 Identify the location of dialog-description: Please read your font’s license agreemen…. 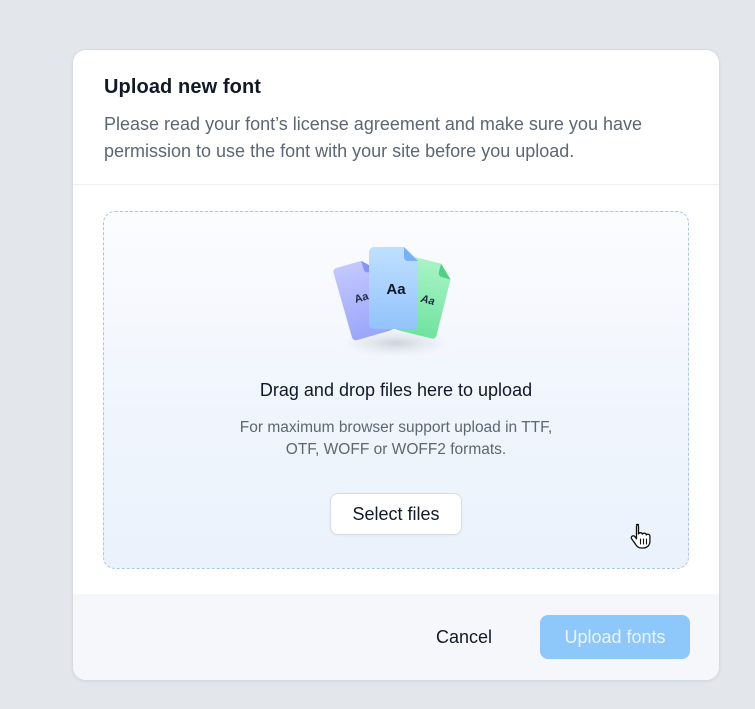
(373, 137).